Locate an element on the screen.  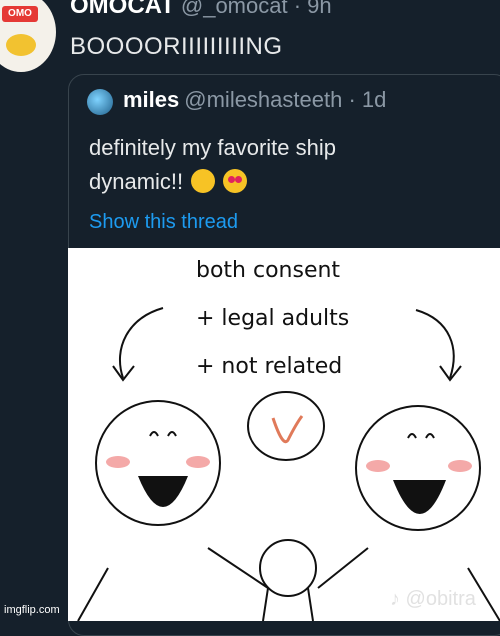
omocat-logo-icon is located at coordinates (21, 45).